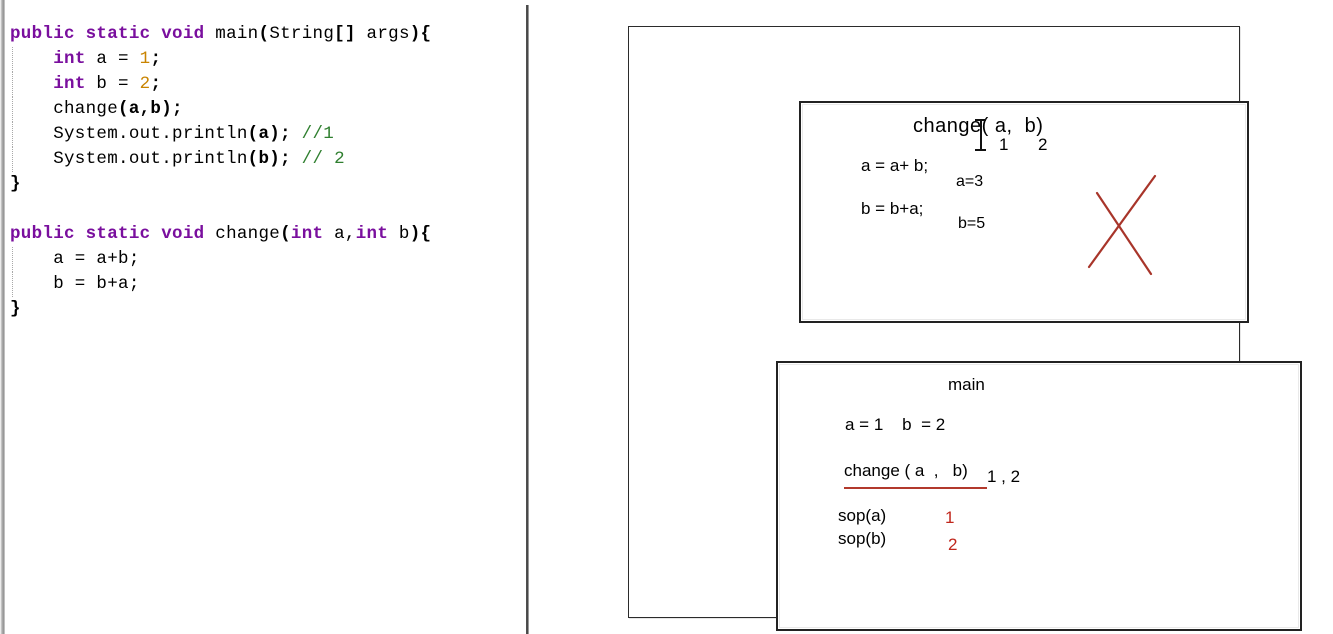  I want to click on main-print-a-label: sop(a), so click(862, 515).